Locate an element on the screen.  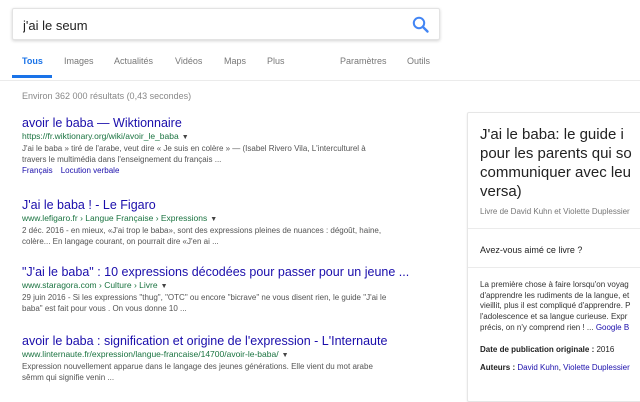
tab-tous: Tous is located at coordinates (32, 61).